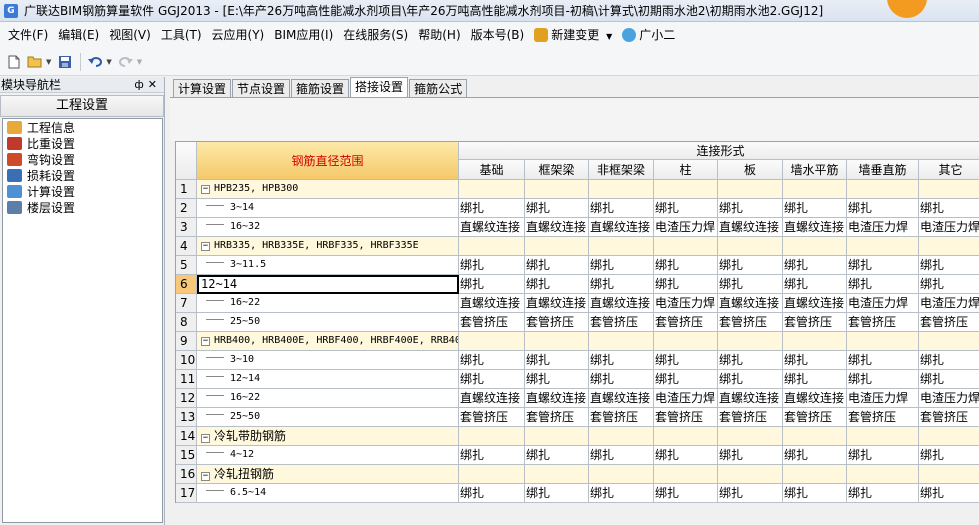 This screenshot has height=525, width=979. What do you see at coordinates (303, 35) in the screenshot?
I see `menu-bim: BIM应用(I)` at bounding box center [303, 35].